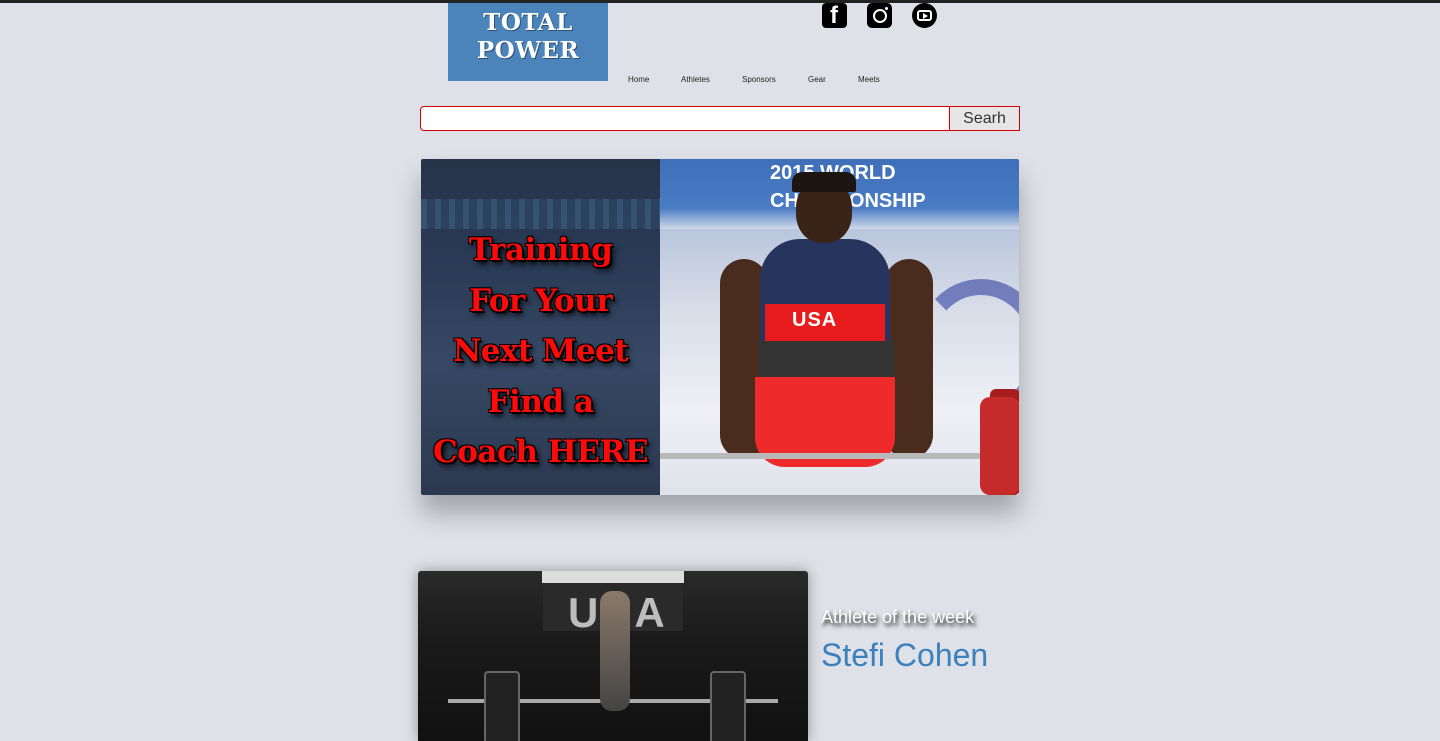 This screenshot has height=741, width=1440. I want to click on site-logo: TOTAL POWER, so click(528, 42).